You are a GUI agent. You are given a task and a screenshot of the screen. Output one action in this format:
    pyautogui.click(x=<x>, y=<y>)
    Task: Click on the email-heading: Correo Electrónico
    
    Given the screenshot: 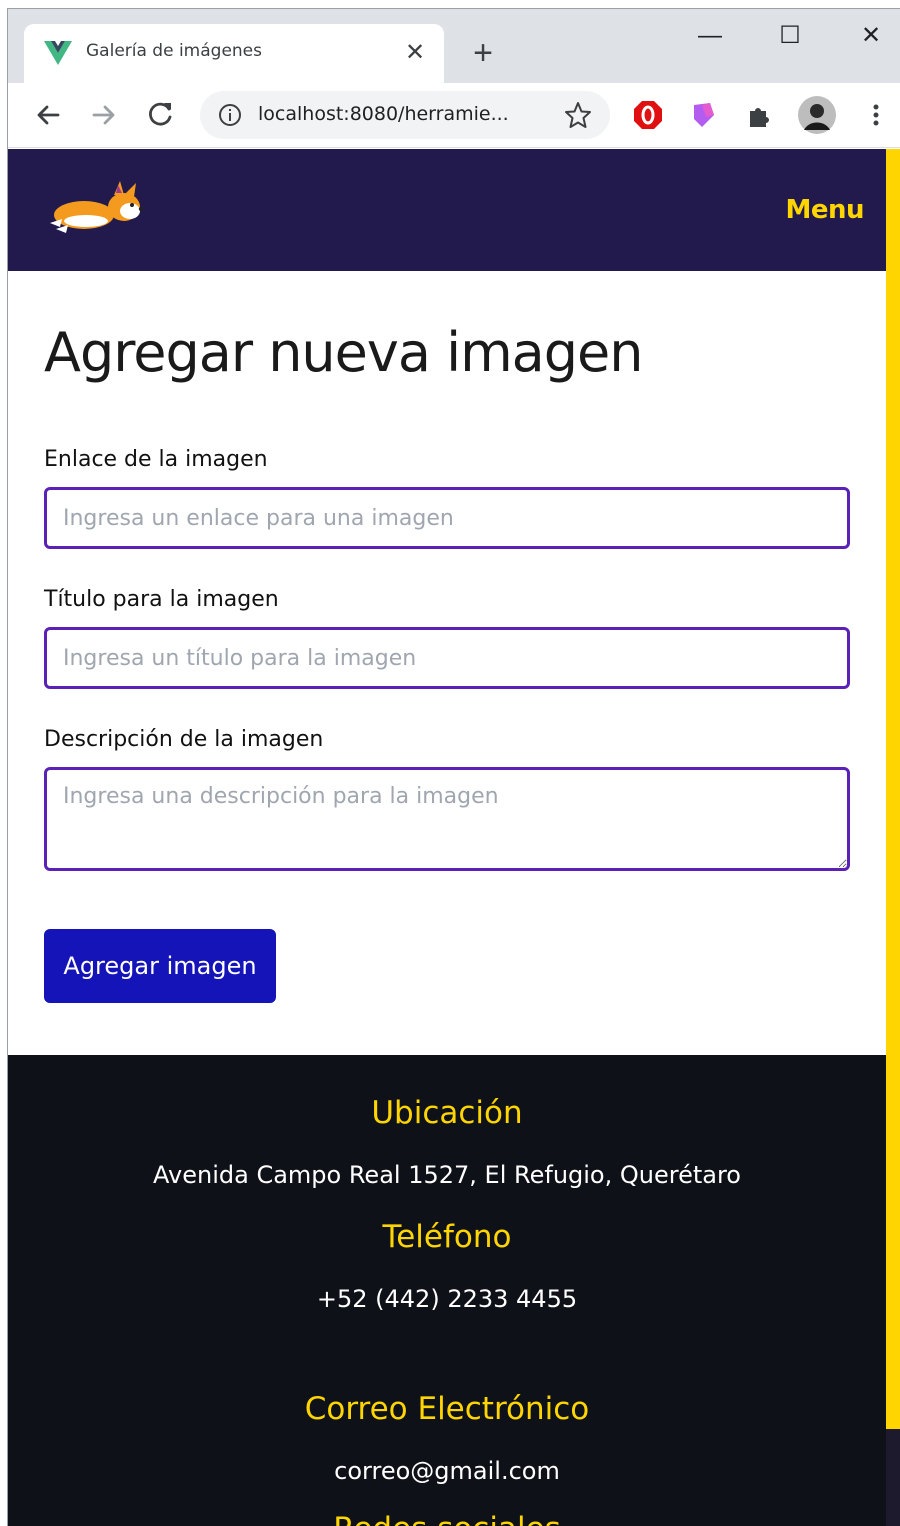 What is the action you would take?
    pyautogui.click(x=447, y=1409)
    